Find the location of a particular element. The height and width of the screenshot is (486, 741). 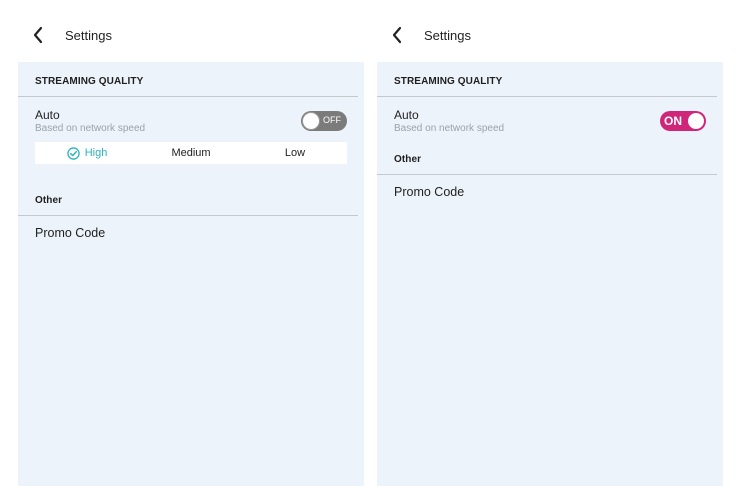

quality-option-medium: Medium is located at coordinates (191, 153).